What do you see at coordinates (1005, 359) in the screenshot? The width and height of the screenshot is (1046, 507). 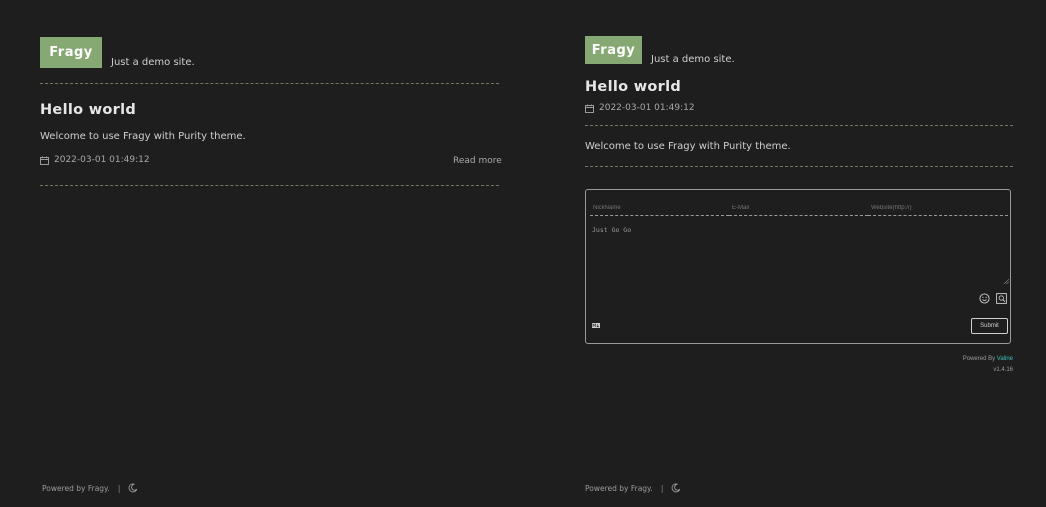 I see `valine-link: Valine` at bounding box center [1005, 359].